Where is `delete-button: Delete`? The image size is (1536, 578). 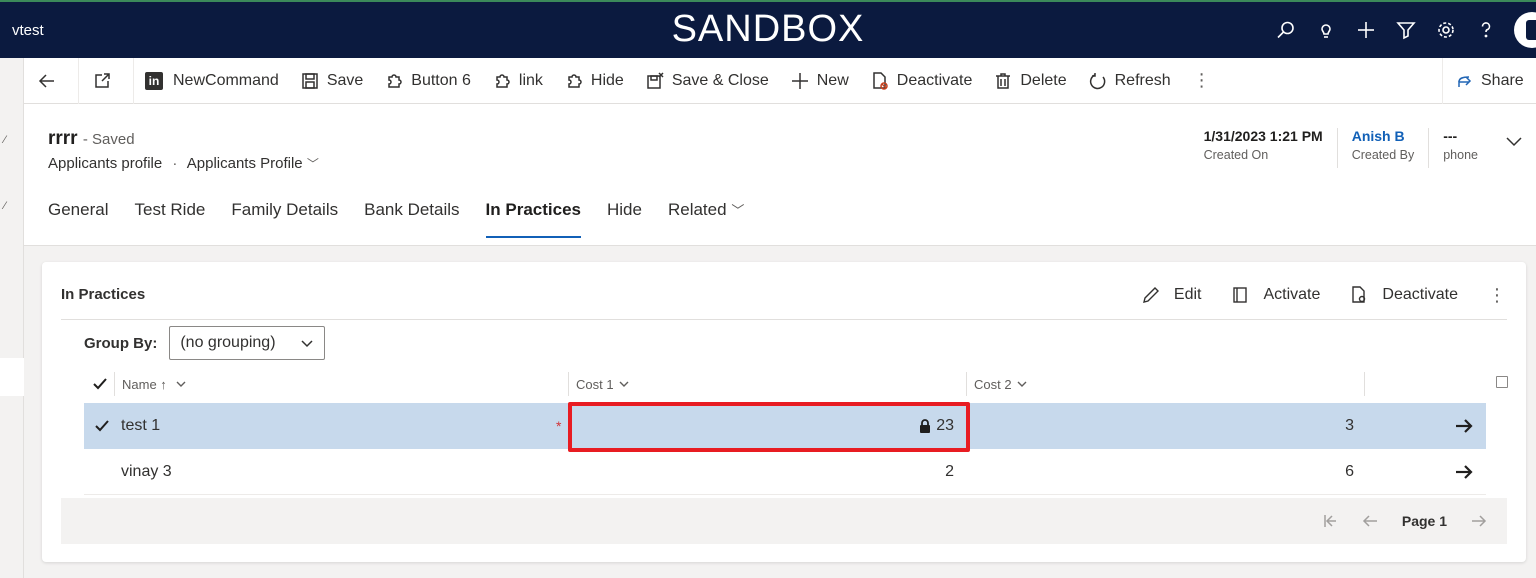
delete-button: Delete is located at coordinates (1030, 81).